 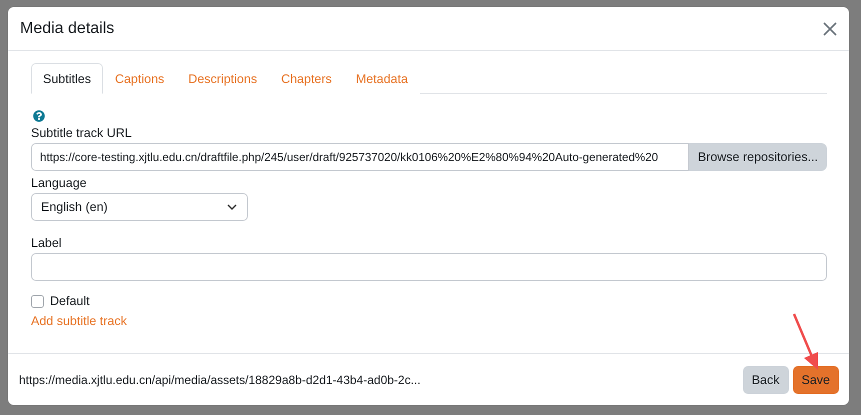 I want to click on dialog-title: Media details, so click(x=67, y=29).